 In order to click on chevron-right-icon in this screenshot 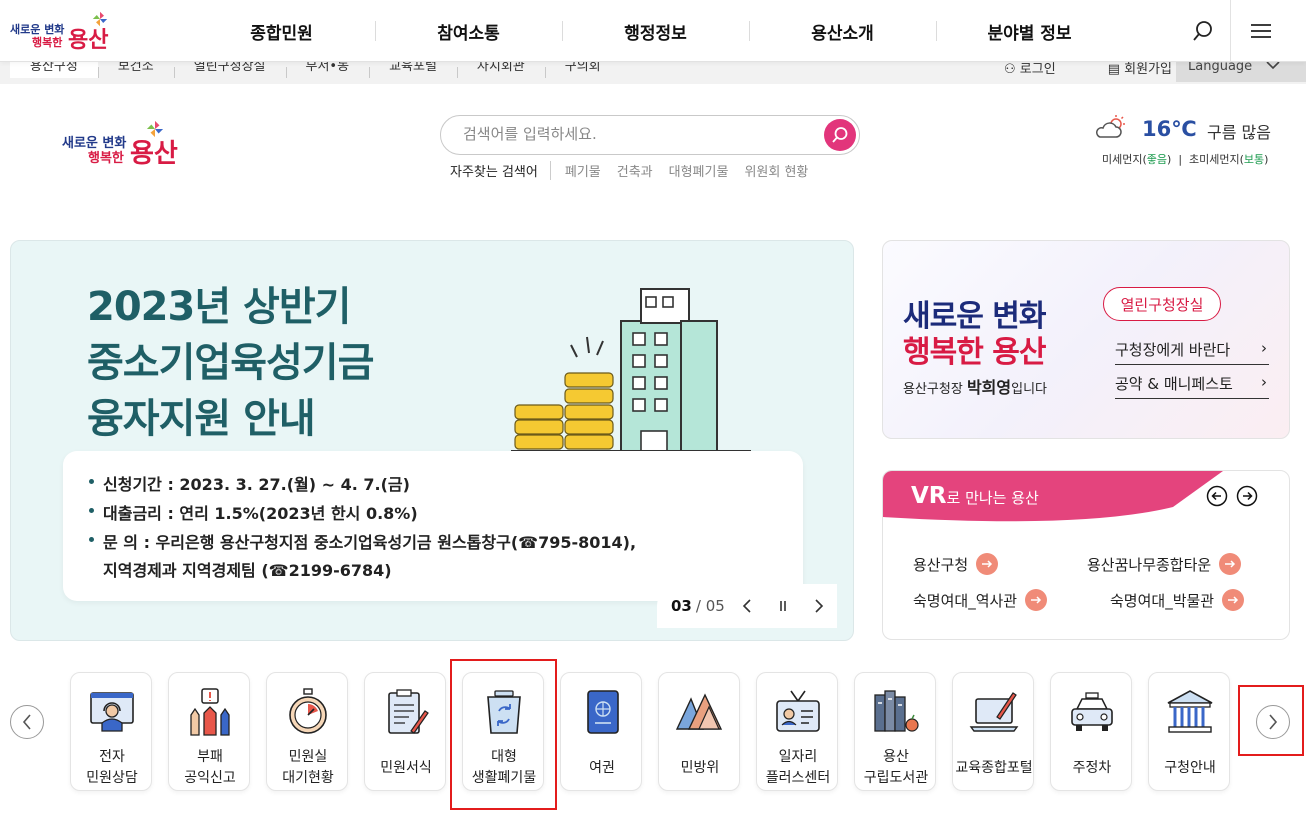, I will do `click(819, 606)`.